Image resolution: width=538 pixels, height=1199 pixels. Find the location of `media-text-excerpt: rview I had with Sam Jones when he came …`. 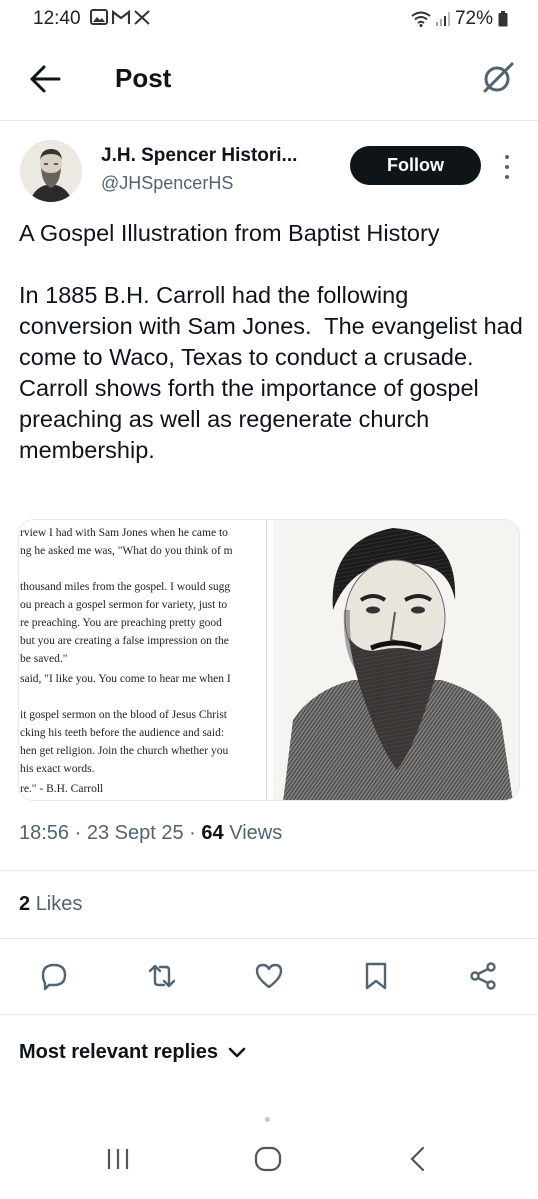

media-text-excerpt: rview I had with Sam Jones when he came … is located at coordinates (143, 660).